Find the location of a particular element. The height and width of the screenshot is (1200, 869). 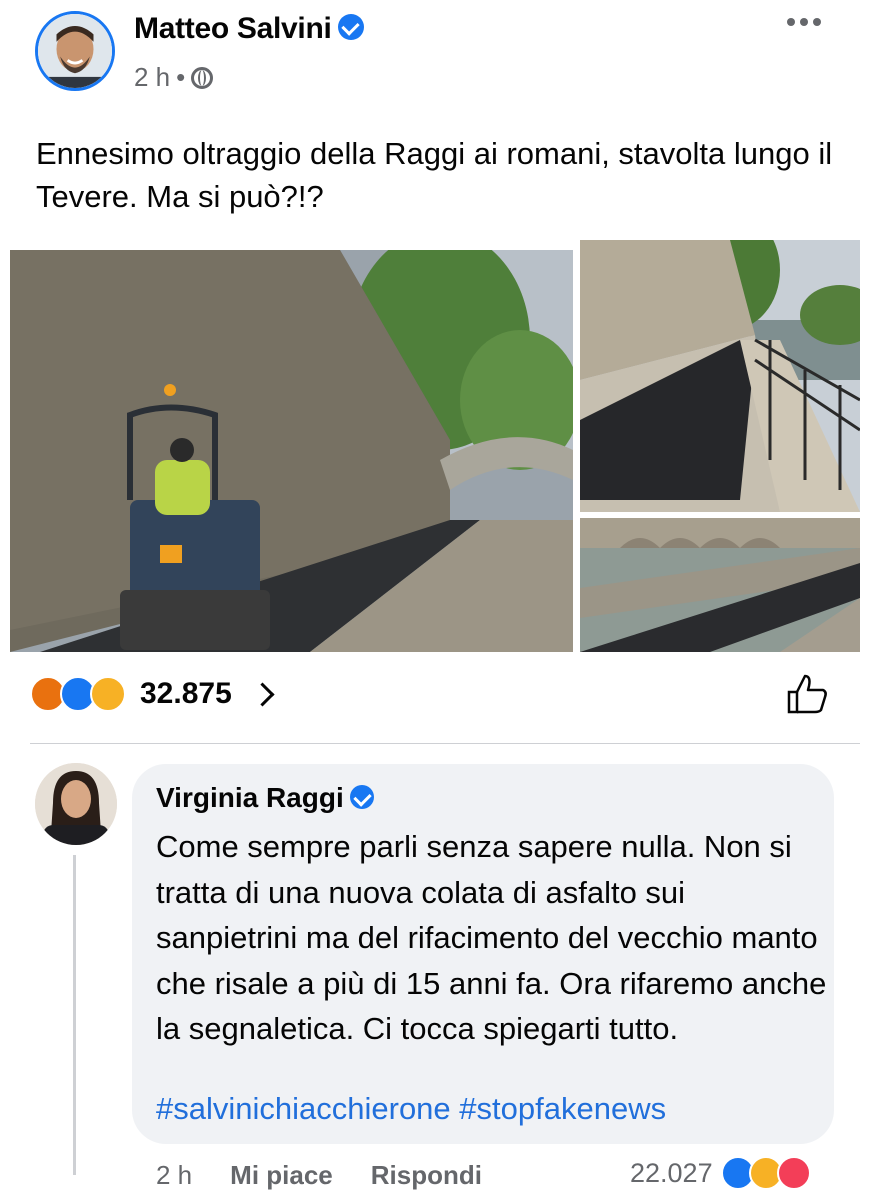

comment-author-name-text: Virginia Raggi is located at coordinates (250, 797).